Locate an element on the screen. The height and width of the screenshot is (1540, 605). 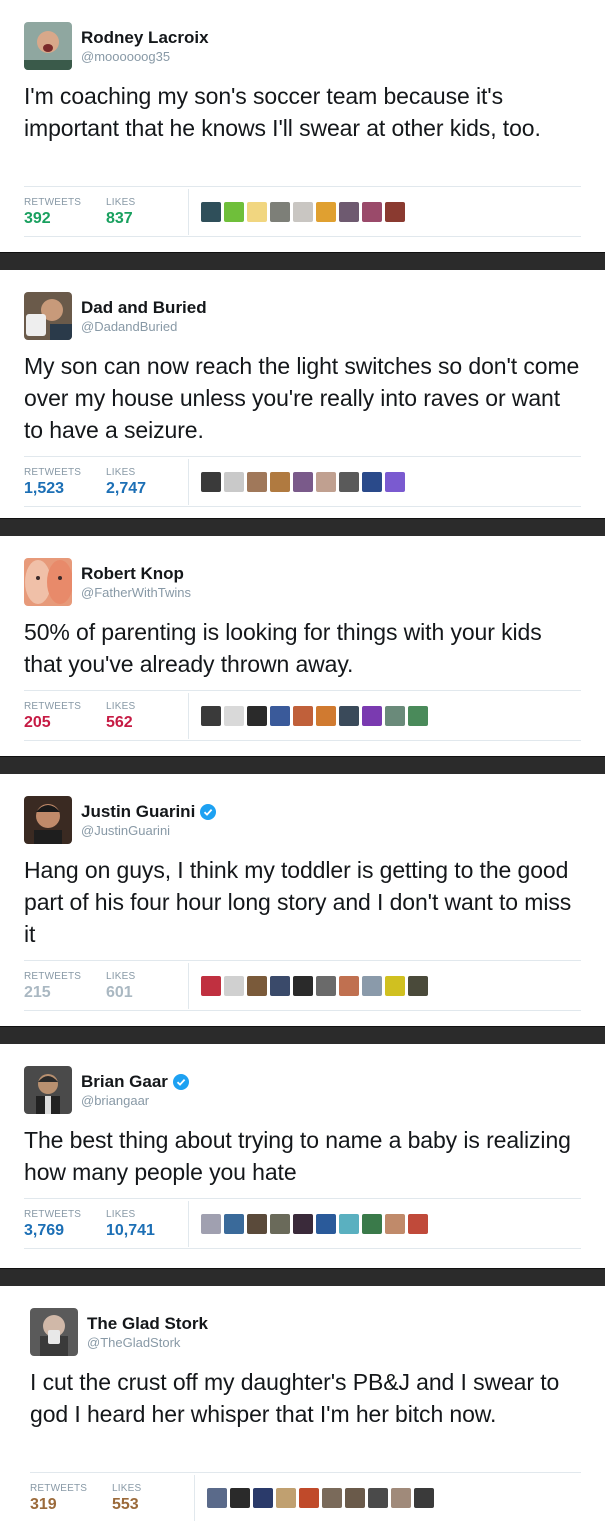
retweet-count: RETWEETS 3,769 is located at coordinates (65, 1223).